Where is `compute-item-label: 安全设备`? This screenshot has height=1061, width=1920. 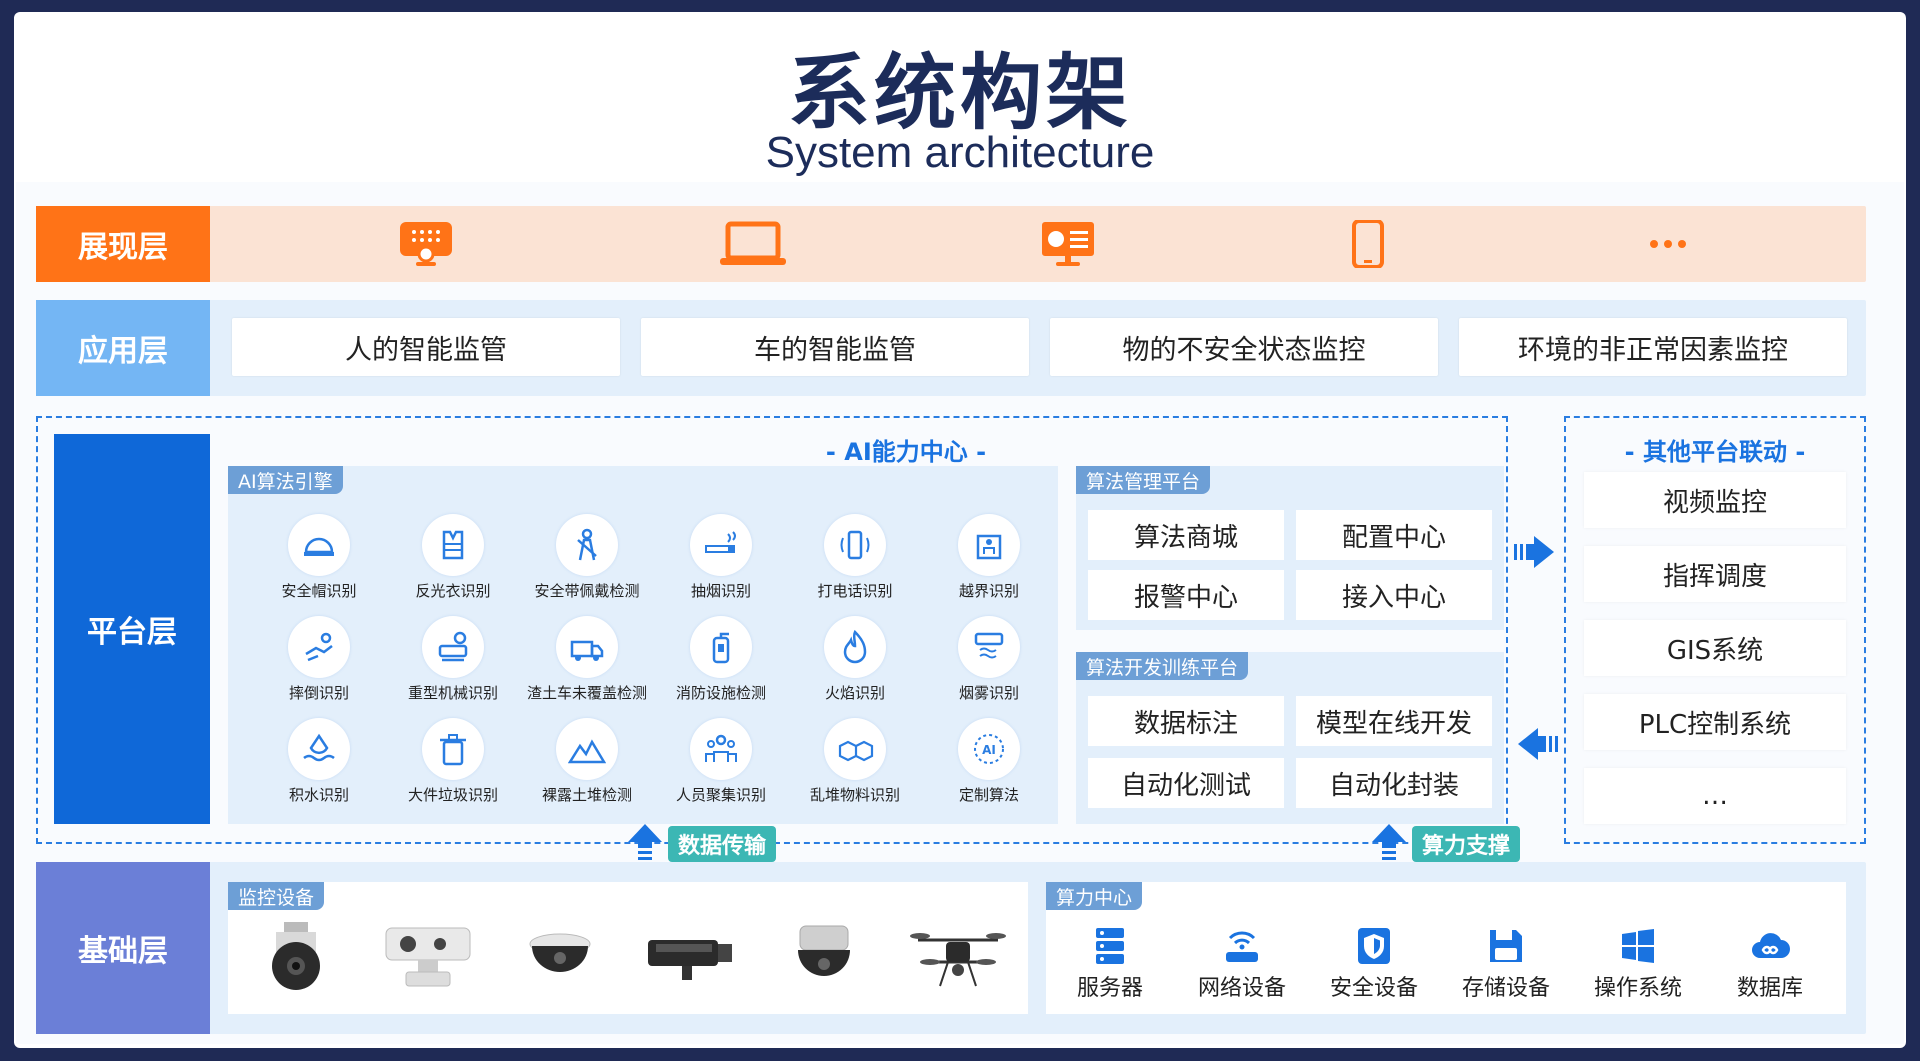 compute-item-label: 安全设备 is located at coordinates (1373, 988).